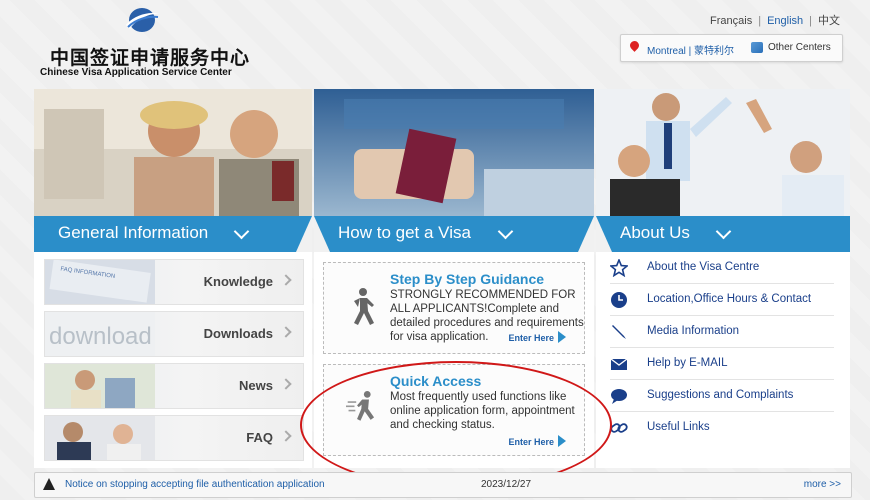 The width and height of the screenshot is (870, 500). I want to click on about-us-title: About Us, so click(655, 232).